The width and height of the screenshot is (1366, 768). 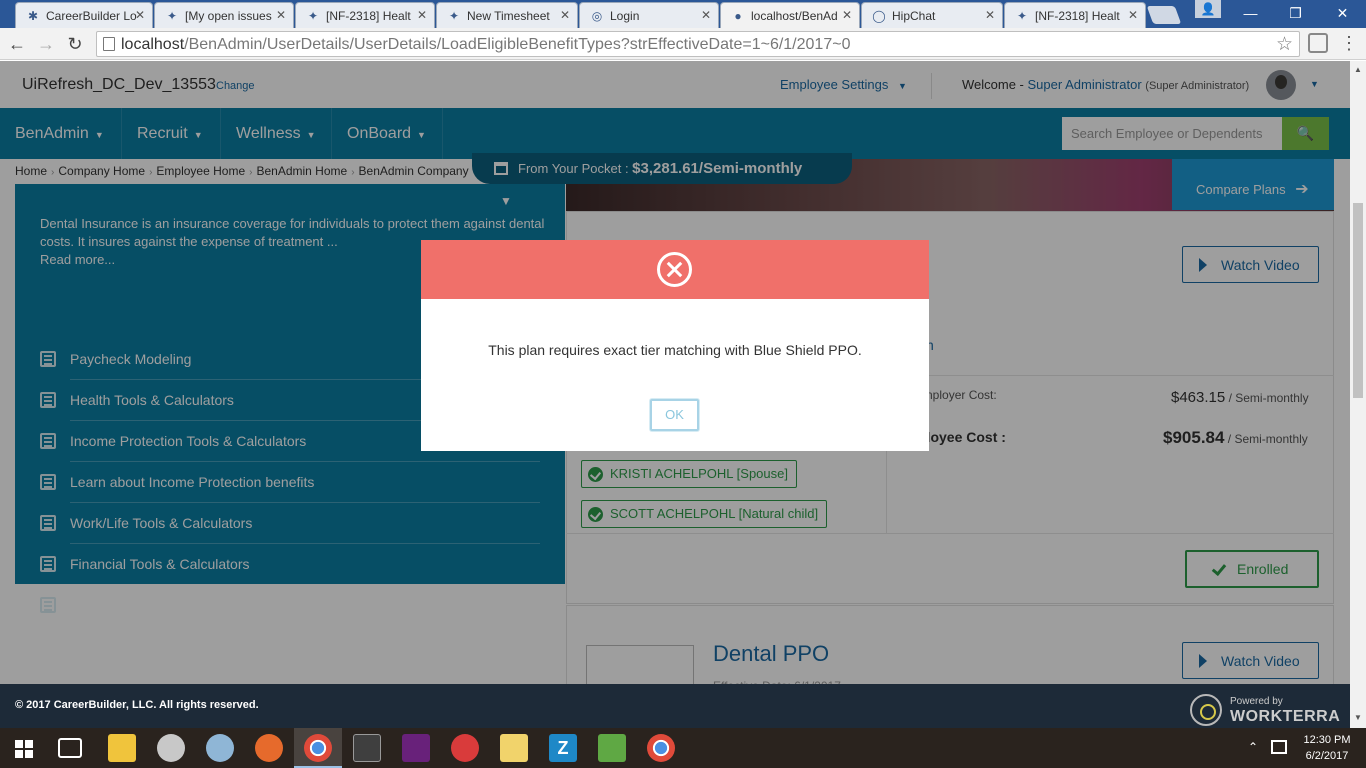 I want to click on bookmark-star-icon: ☆, so click(x=1284, y=44).